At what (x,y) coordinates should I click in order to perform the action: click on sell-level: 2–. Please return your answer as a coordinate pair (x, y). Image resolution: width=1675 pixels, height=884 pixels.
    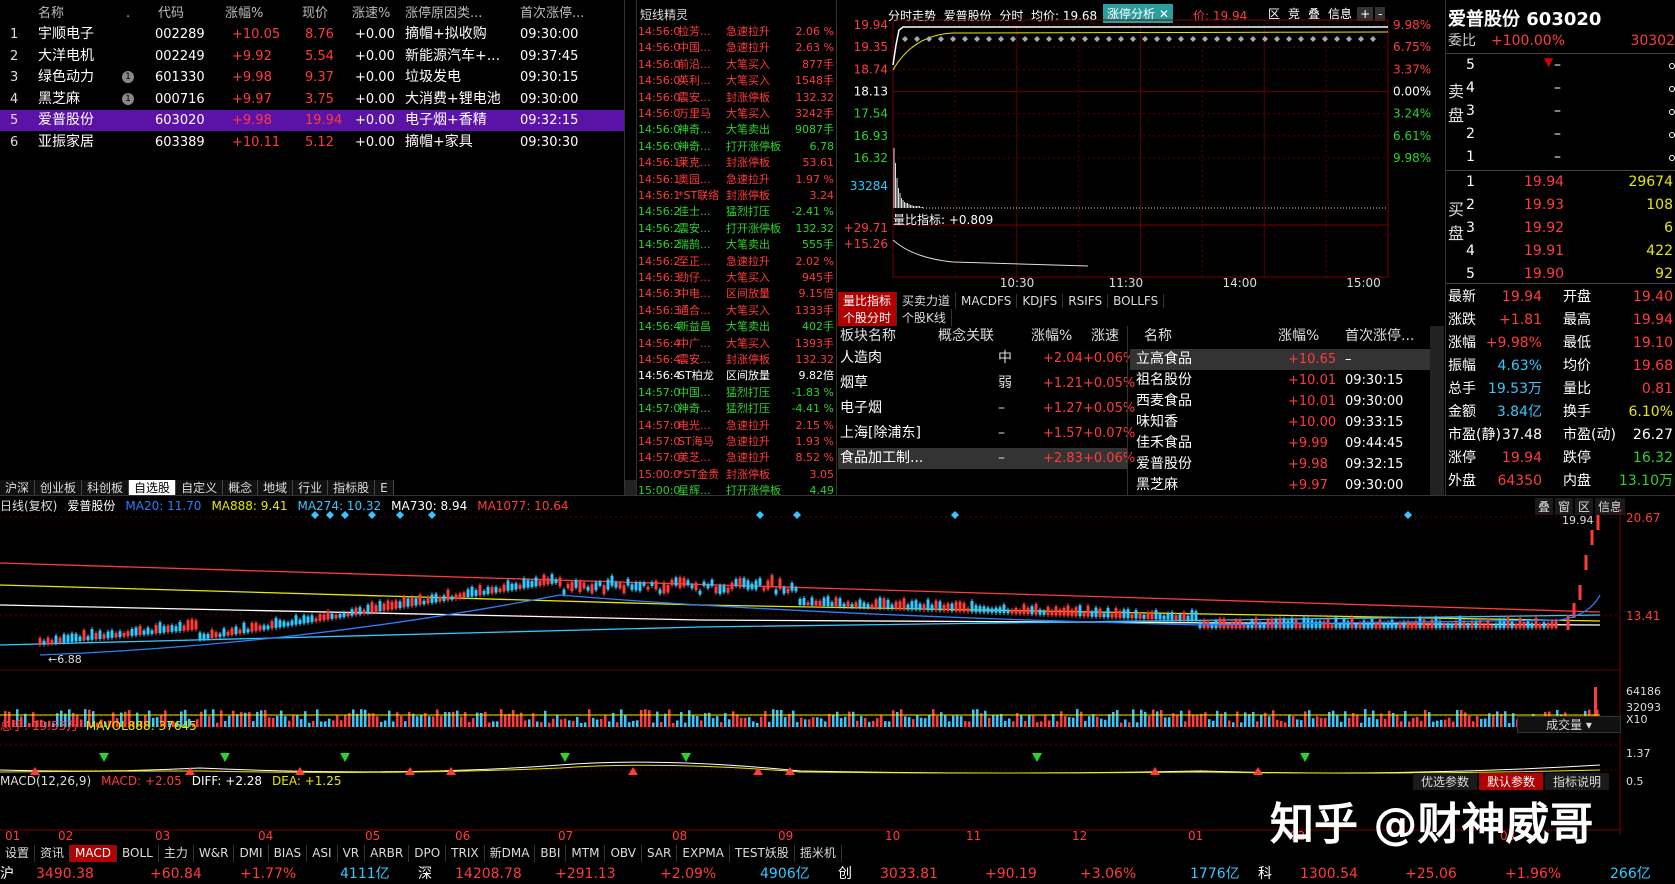
    Looking at the image, I should click on (1560, 134).